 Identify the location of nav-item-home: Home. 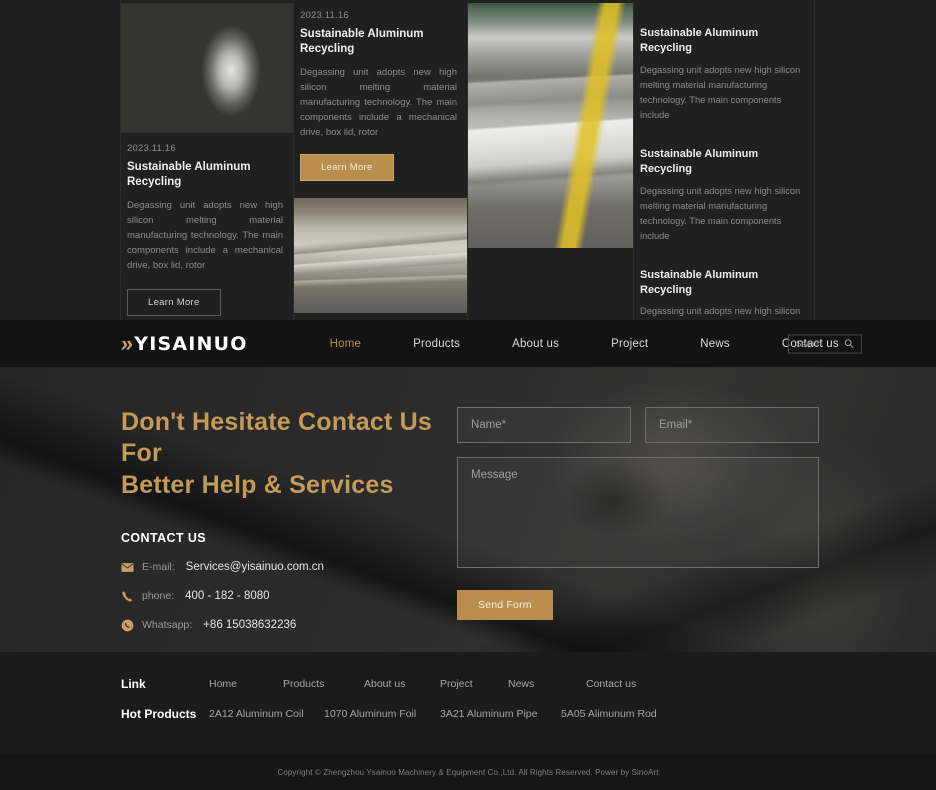
(345, 344).